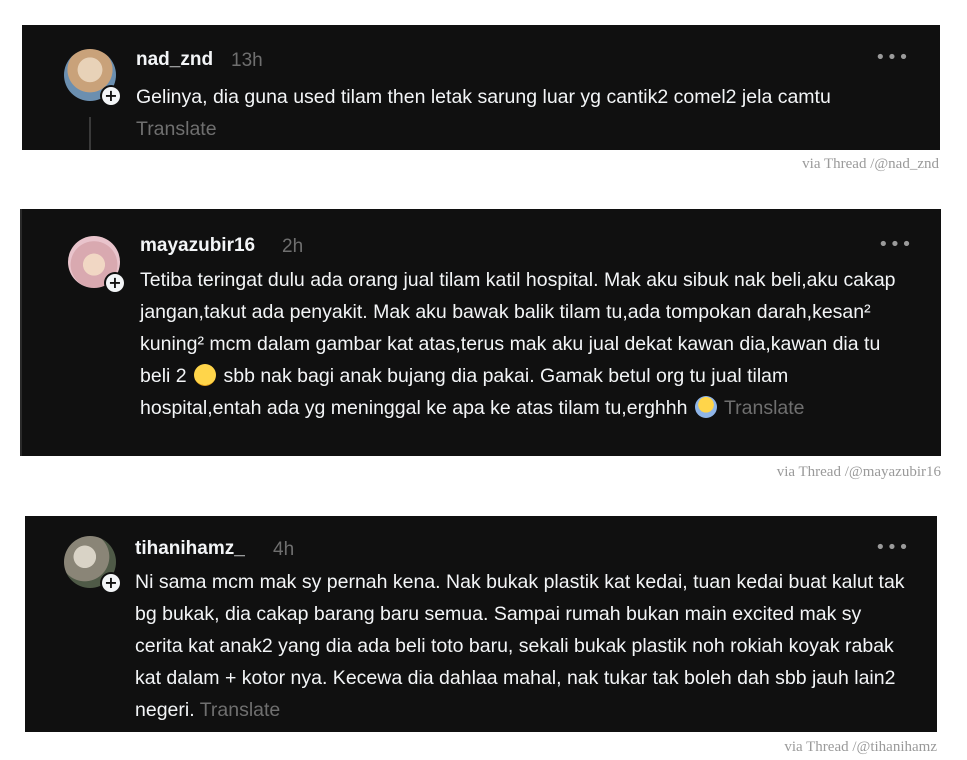 This screenshot has width=967, height=760. What do you see at coordinates (705, 407) in the screenshot?
I see `screaming-face-emoji-icon` at bounding box center [705, 407].